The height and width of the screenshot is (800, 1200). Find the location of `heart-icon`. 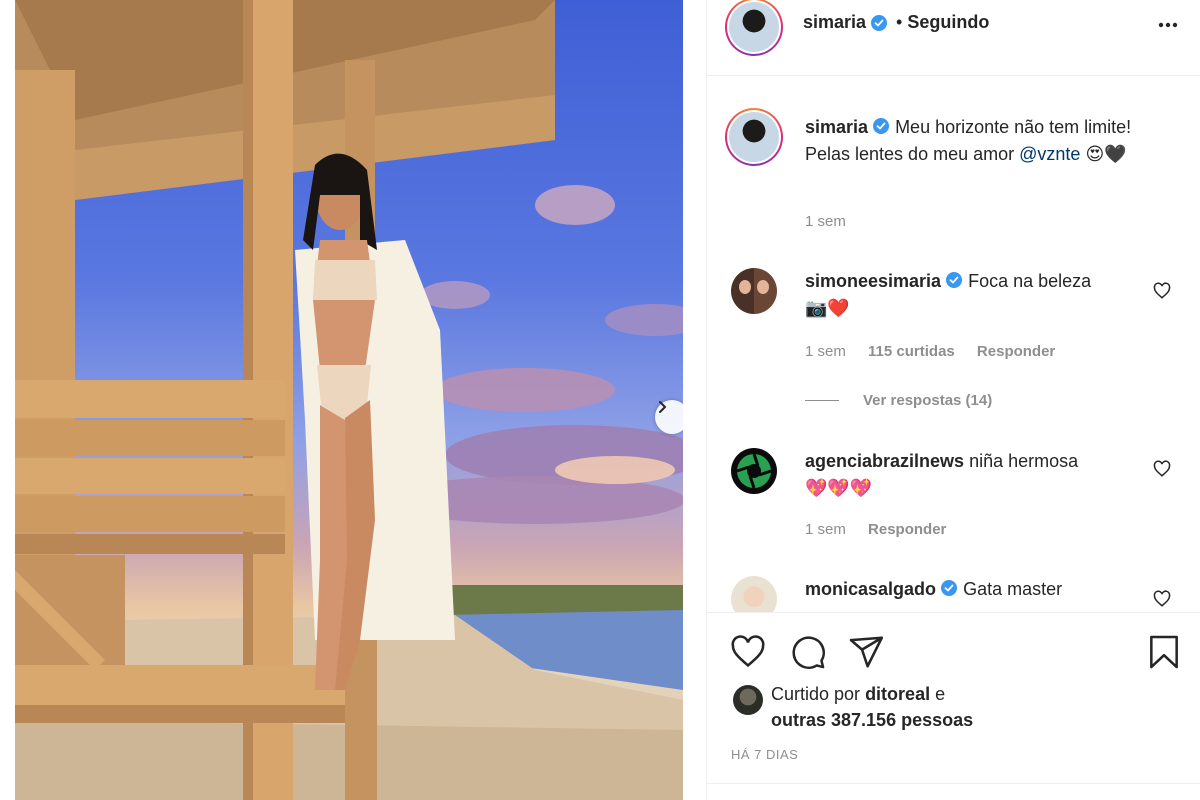

heart-icon is located at coordinates (748, 652).